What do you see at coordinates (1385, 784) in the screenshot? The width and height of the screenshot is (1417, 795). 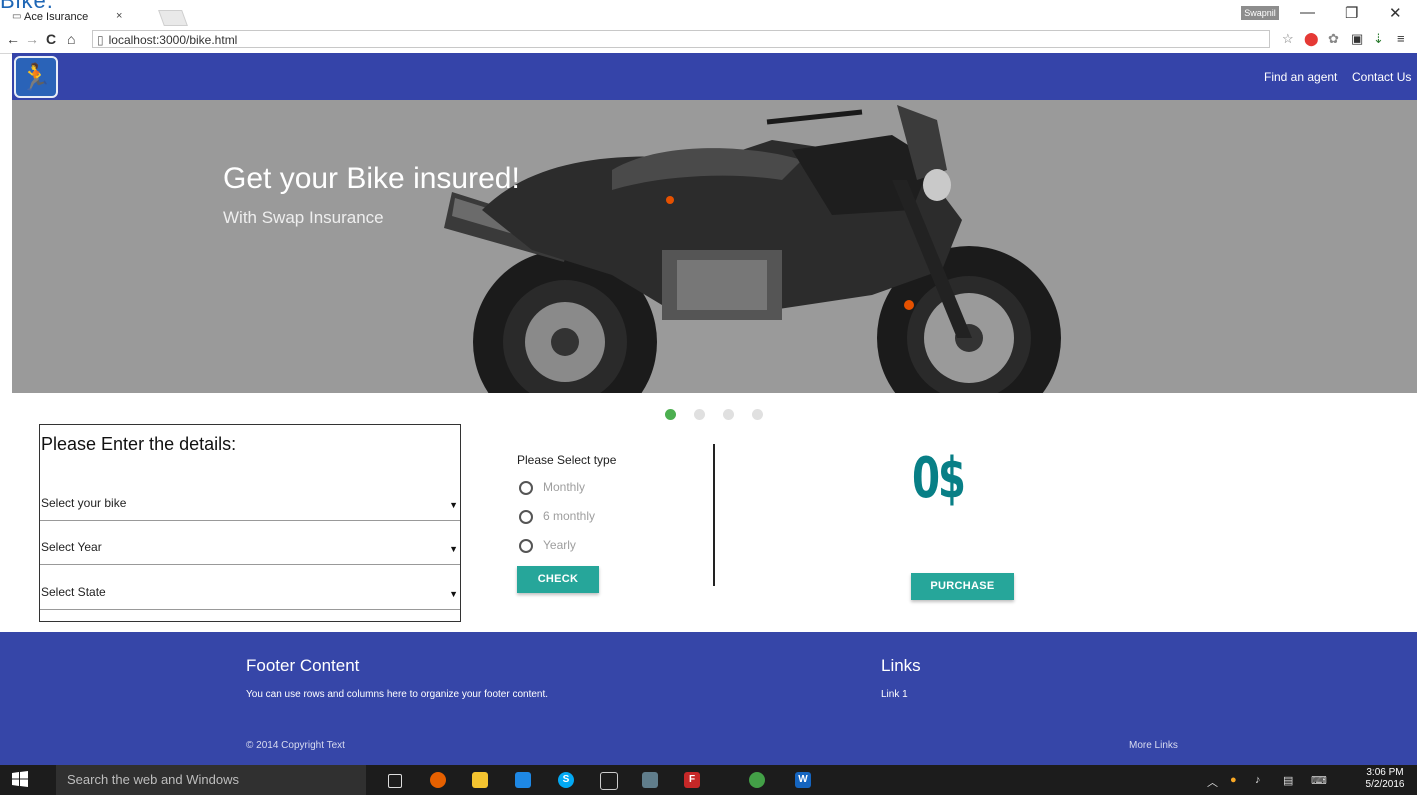 I see `clock-date: 5/2/2016` at bounding box center [1385, 784].